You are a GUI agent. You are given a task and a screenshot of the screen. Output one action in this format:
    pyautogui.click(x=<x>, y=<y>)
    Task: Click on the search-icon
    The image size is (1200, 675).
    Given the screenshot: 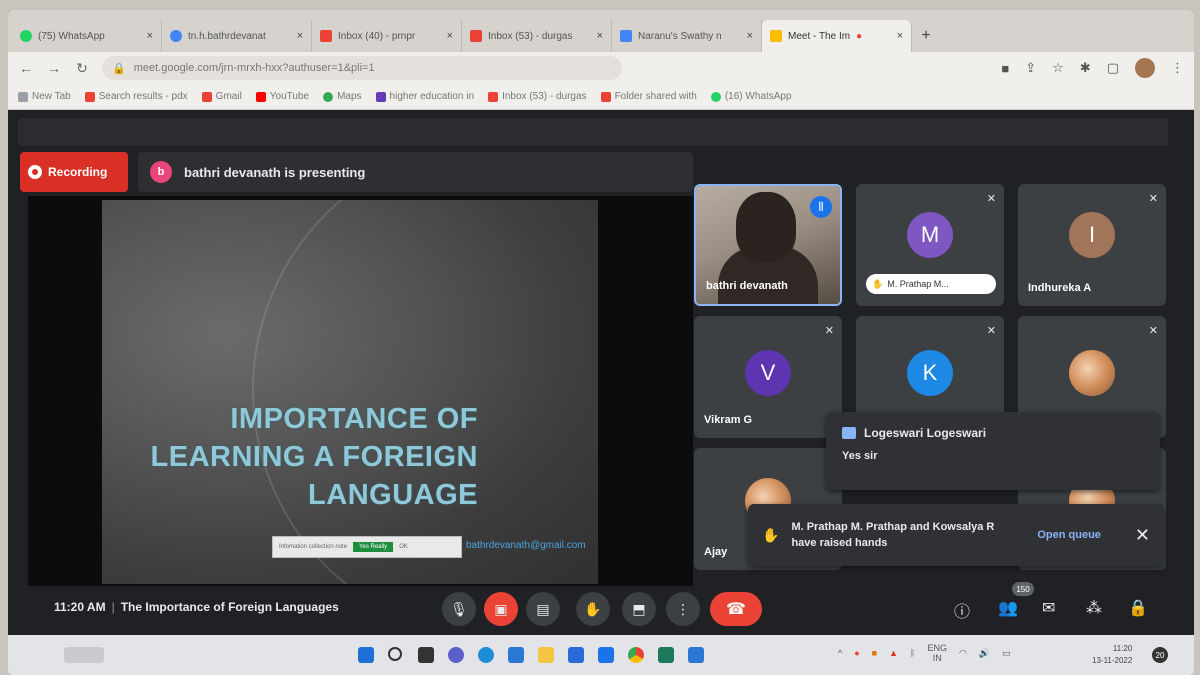 What is the action you would take?
    pyautogui.click(x=395, y=654)
    